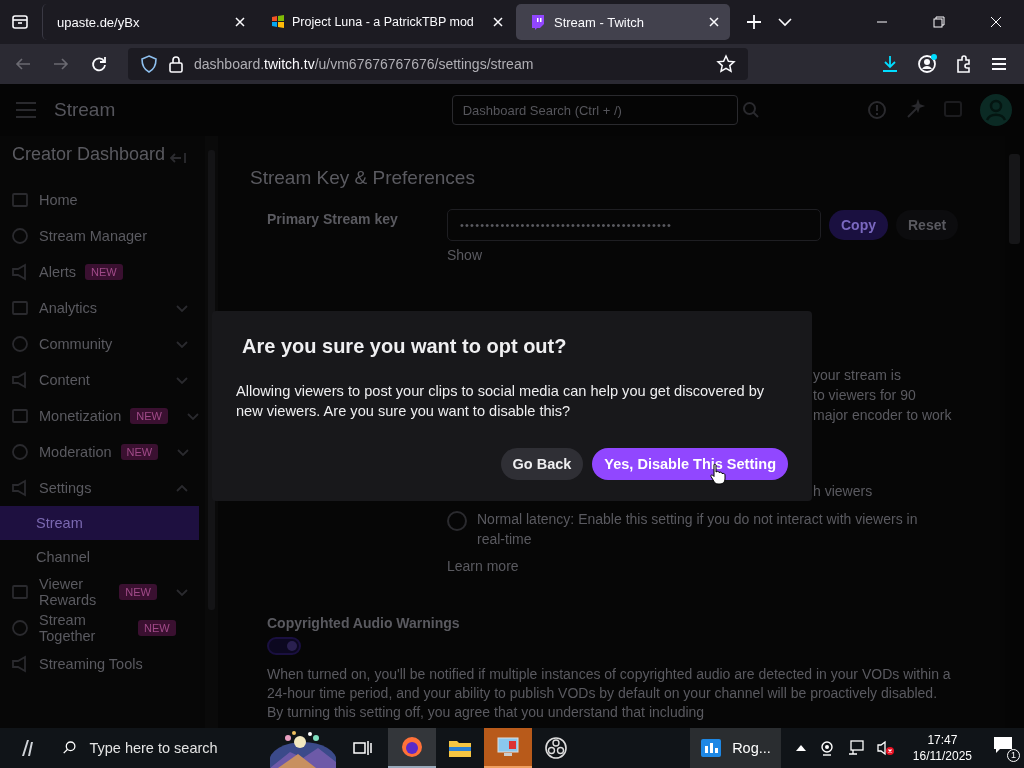  I want to click on sidebar-title: Creator Dashboard, so click(89, 154).